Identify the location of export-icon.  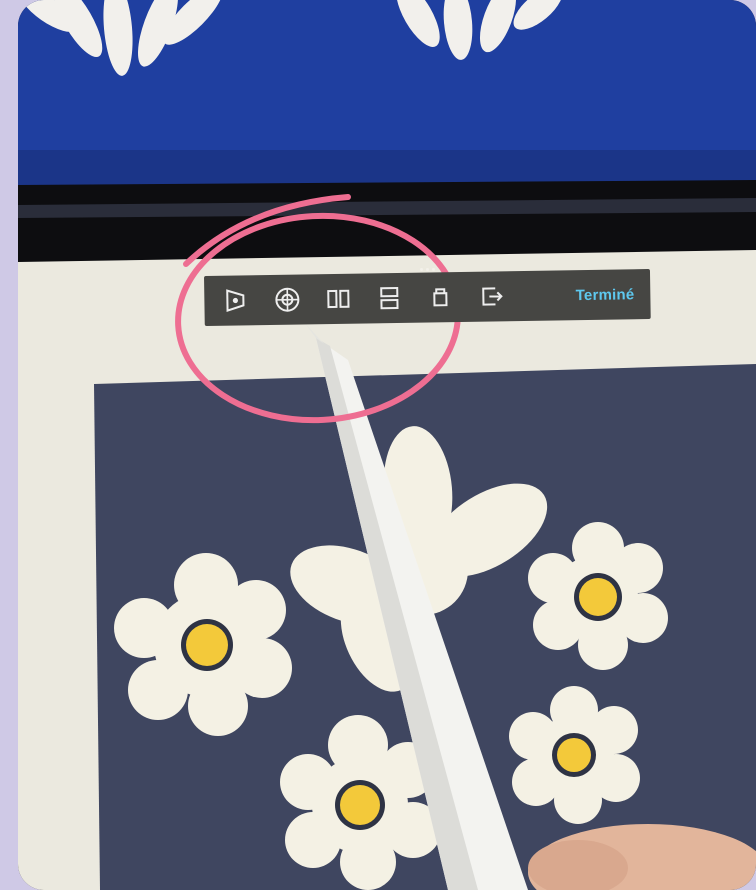
(491, 296).